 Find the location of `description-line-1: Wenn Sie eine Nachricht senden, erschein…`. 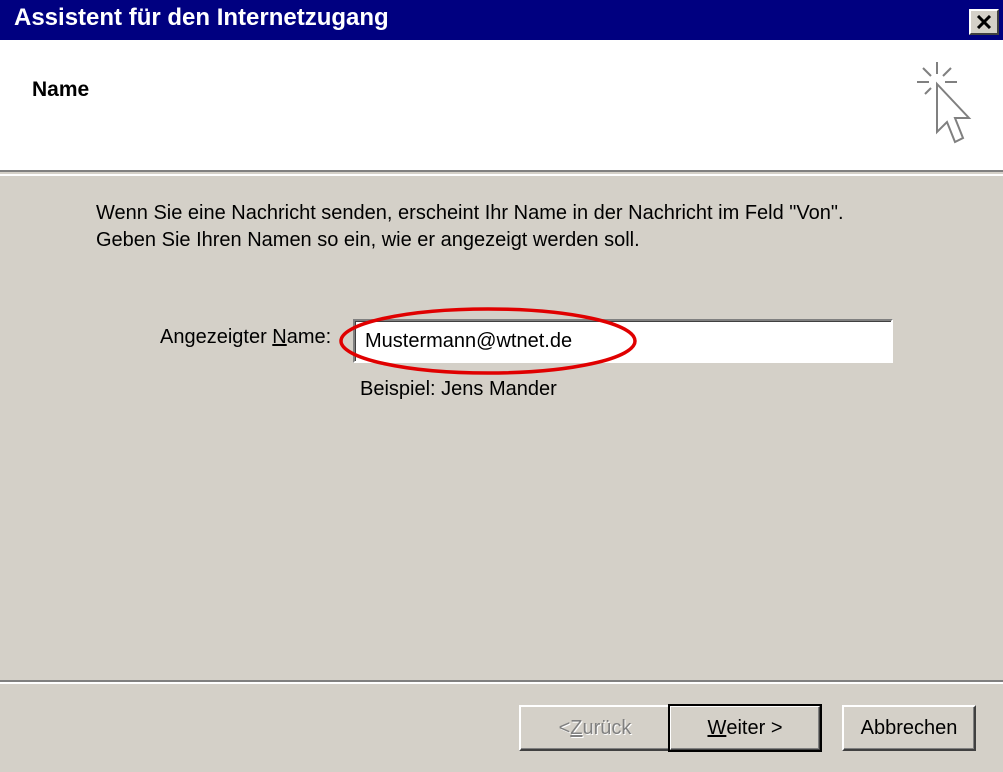

description-line-1: Wenn Sie eine Nachricht senden, erschein… is located at coordinates (470, 213).